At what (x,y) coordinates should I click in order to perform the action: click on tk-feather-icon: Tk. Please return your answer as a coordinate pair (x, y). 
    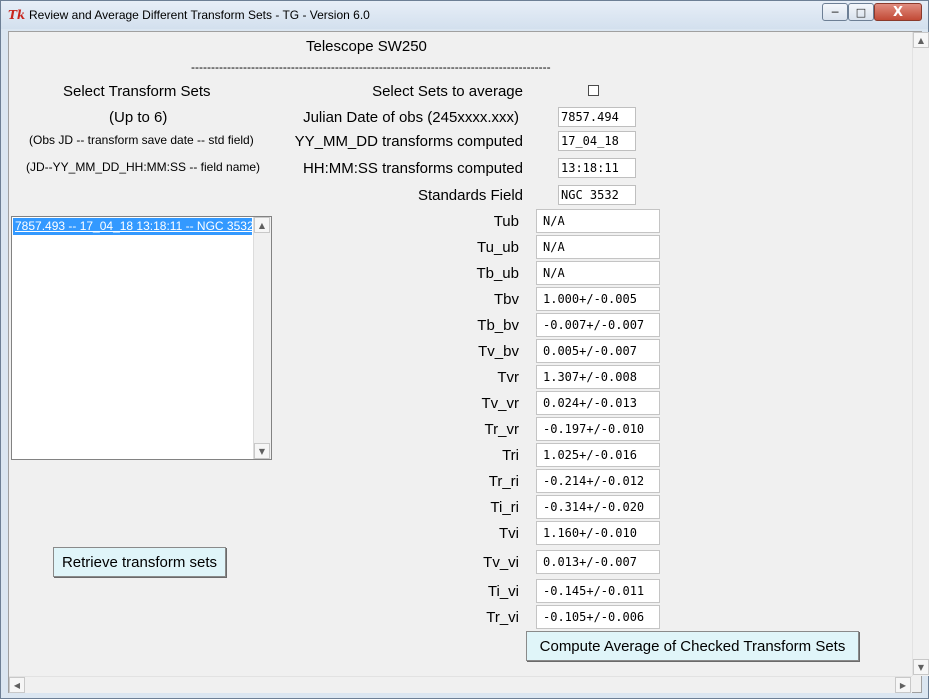
    Looking at the image, I should click on (17, 15).